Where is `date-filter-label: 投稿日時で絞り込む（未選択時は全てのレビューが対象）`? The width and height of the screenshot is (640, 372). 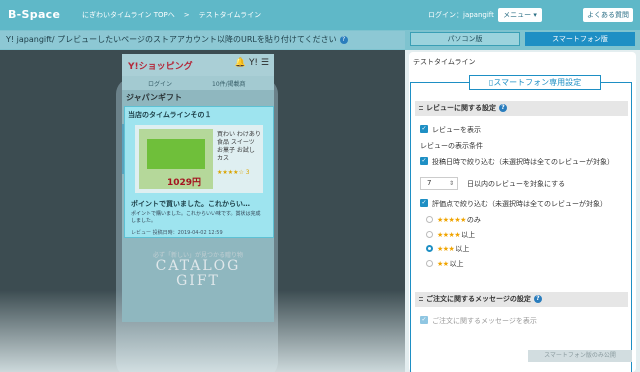
date-filter-label: 投稿日時で絞り込む（未選択時は全てのレビューが対象） is located at coordinates (523, 162).